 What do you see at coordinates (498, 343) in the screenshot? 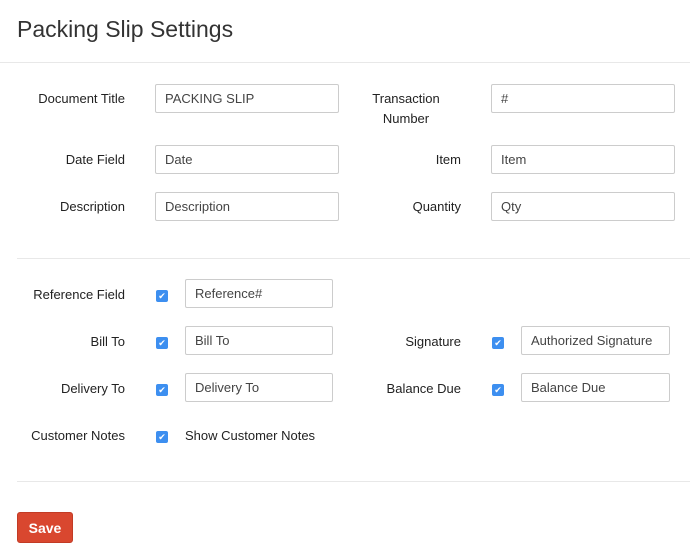
I see `signature-checkbox: ✔` at bounding box center [498, 343].